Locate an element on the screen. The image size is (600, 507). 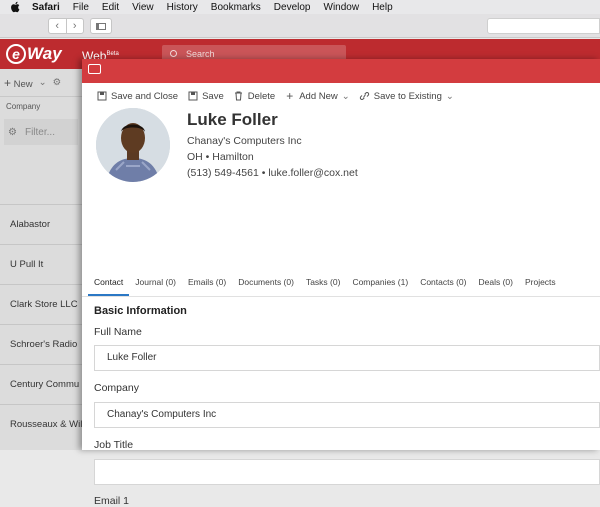
menu-window: Window is located at coordinates (342, 7).